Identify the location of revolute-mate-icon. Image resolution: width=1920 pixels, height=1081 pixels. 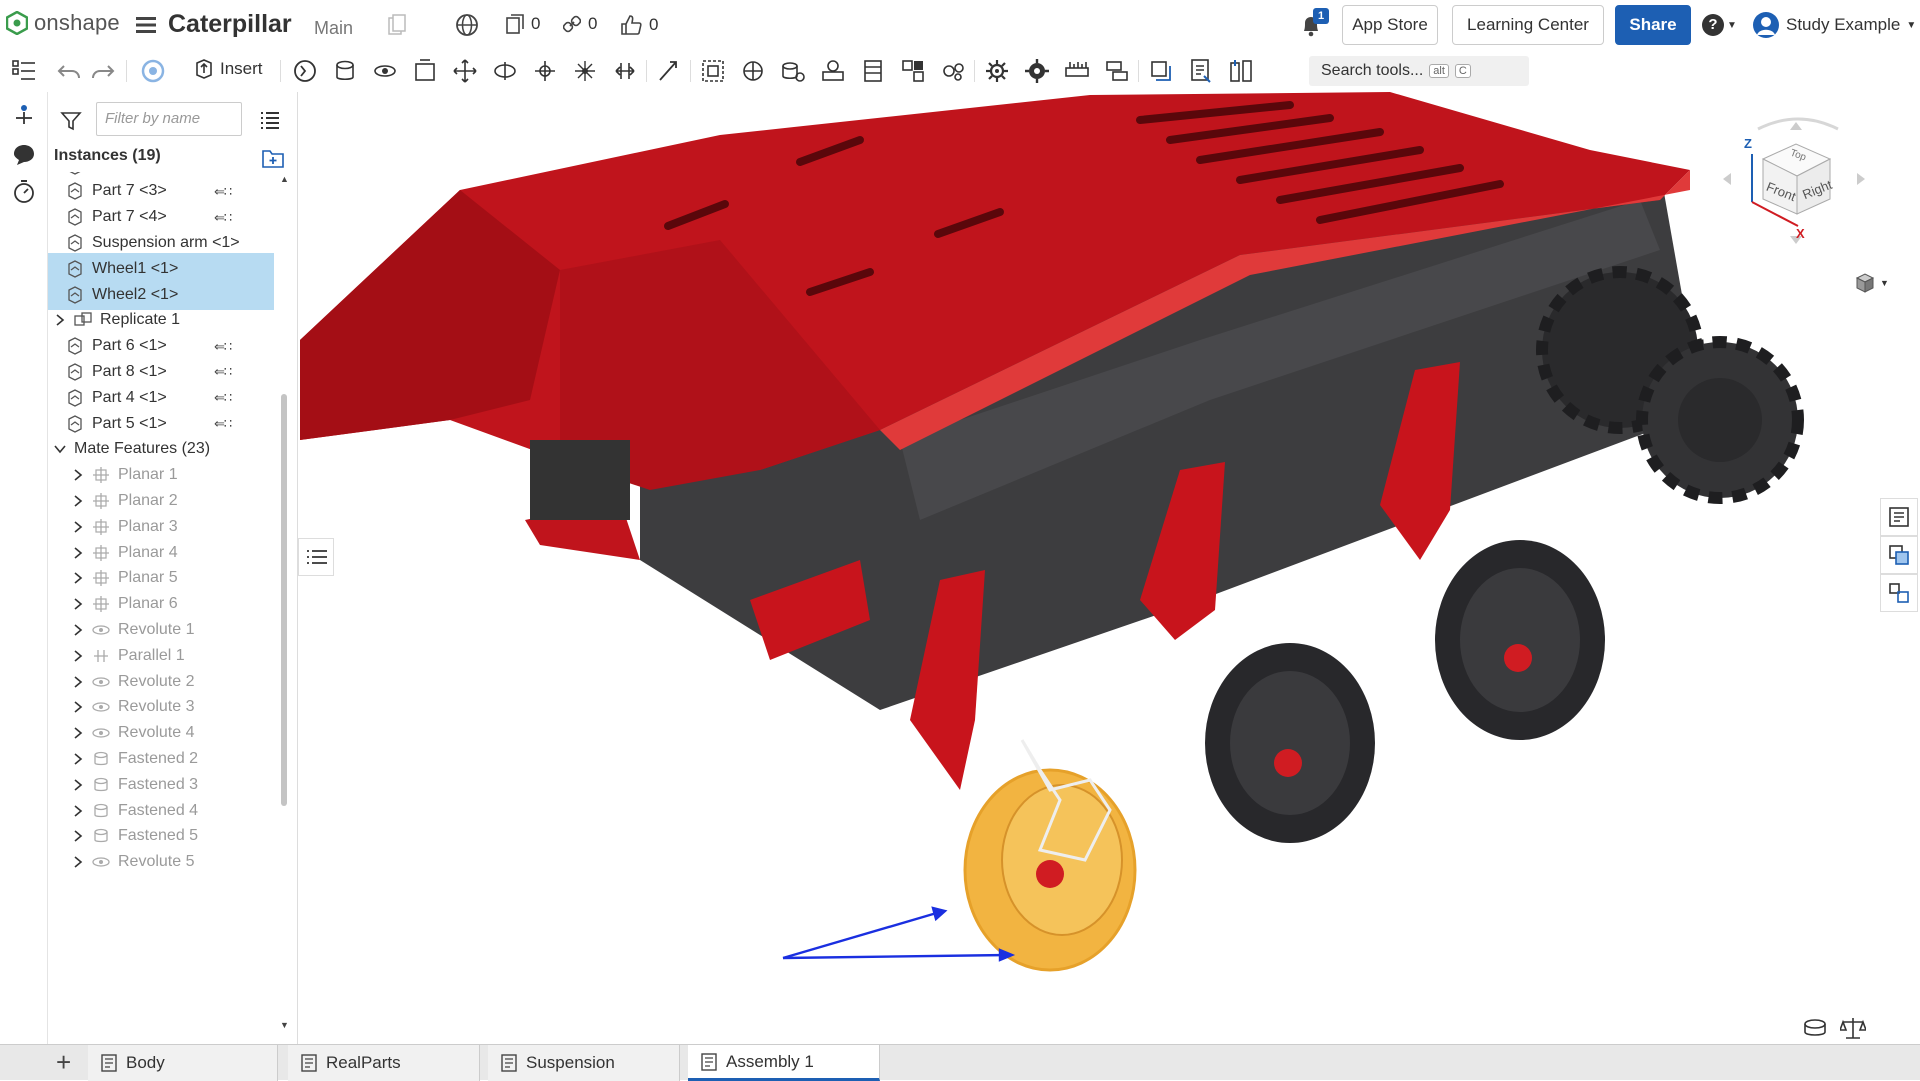
(385, 71).